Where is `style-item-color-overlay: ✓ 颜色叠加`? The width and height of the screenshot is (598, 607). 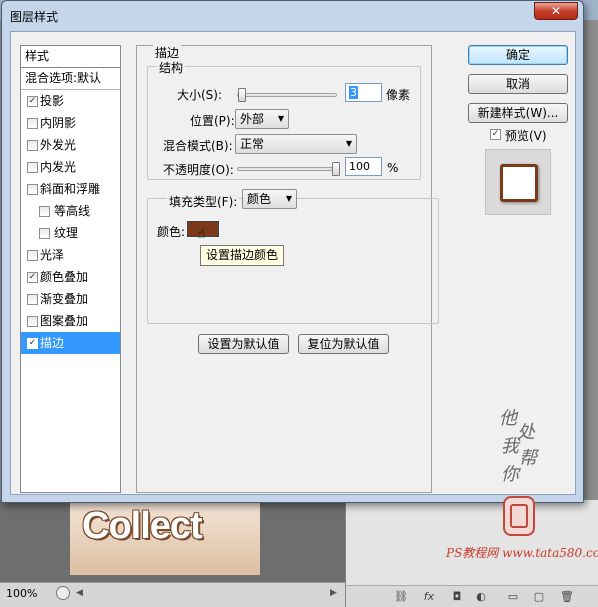 style-item-color-overlay: ✓ 颜色叠加 is located at coordinates (70, 277).